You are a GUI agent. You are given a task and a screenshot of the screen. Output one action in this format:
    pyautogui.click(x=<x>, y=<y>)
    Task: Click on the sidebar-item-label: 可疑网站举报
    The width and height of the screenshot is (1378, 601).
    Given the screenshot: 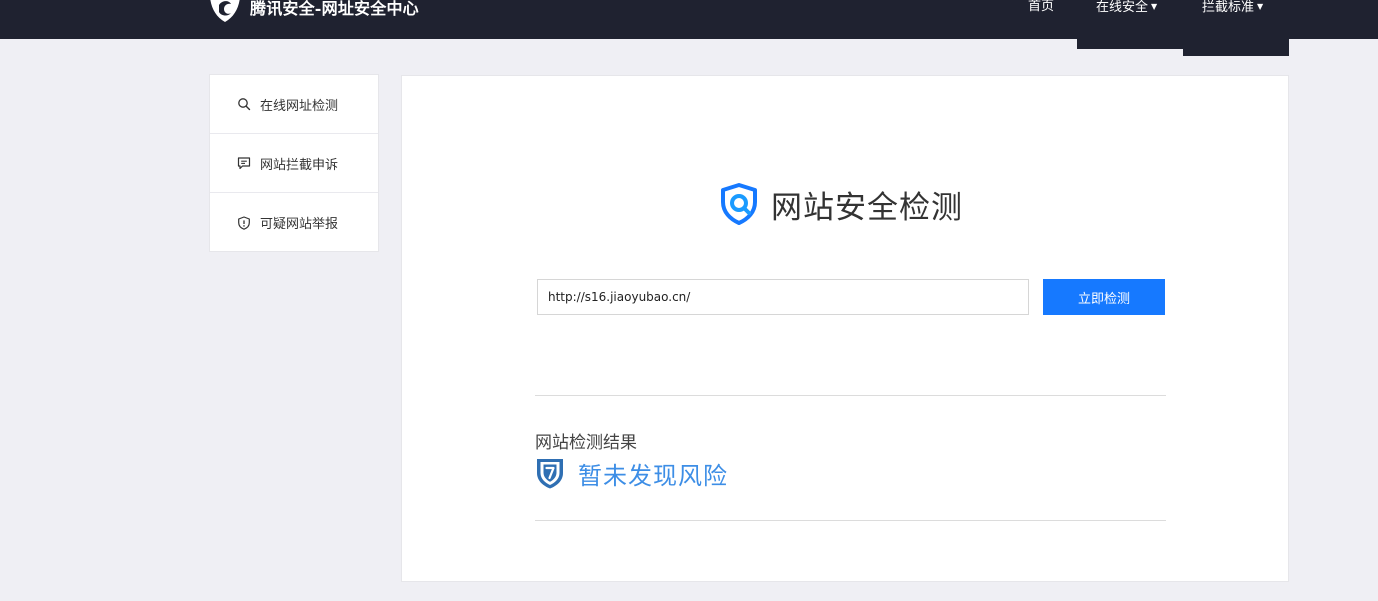 What is the action you would take?
    pyautogui.click(x=299, y=224)
    